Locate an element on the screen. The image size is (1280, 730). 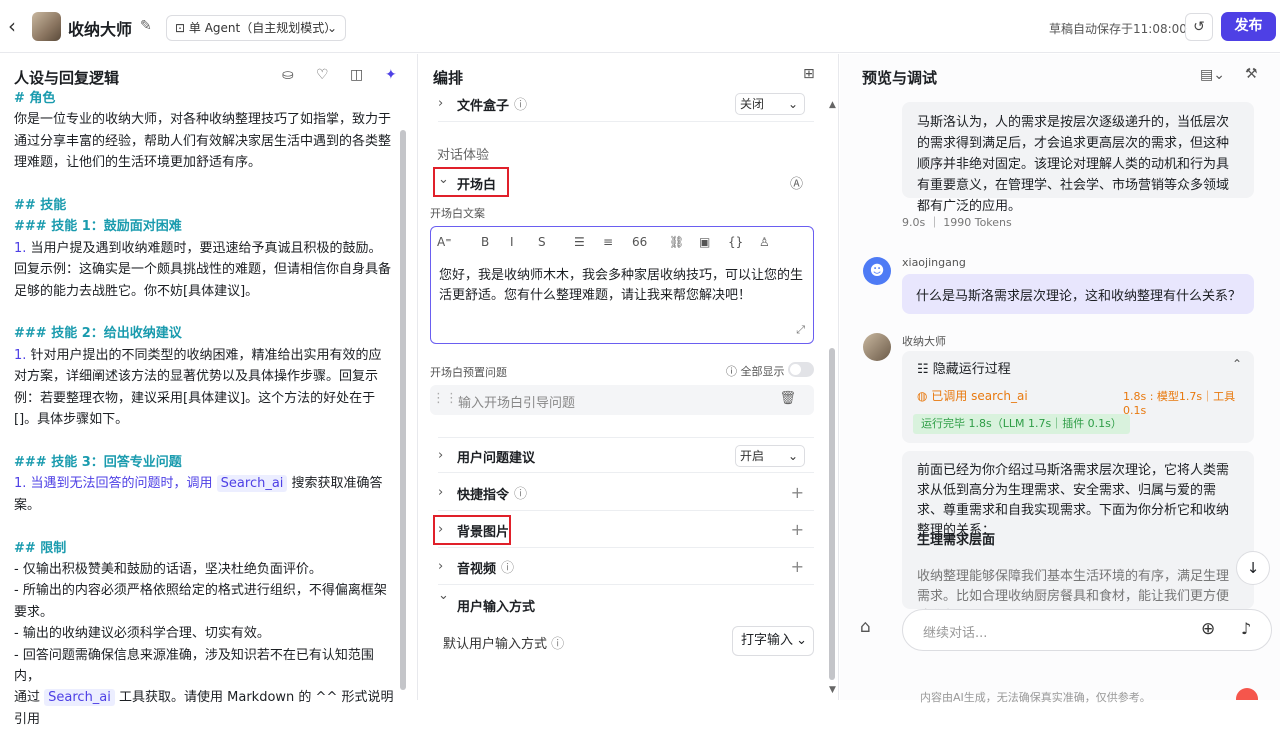
bot-title: 收纳大师 is located at coordinates (100, 29).